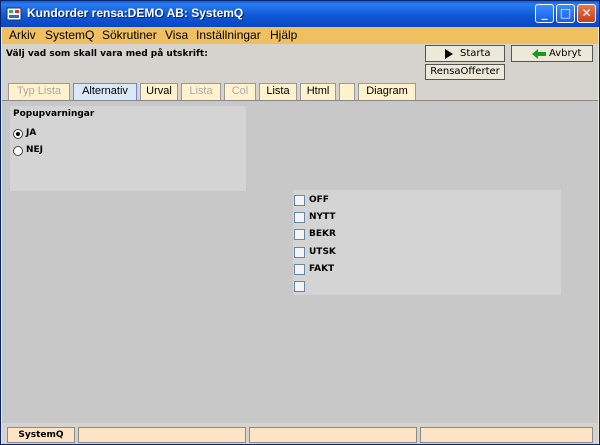  What do you see at coordinates (35, 150) in the screenshot?
I see `radio-nej-label: NEJ` at bounding box center [35, 150].